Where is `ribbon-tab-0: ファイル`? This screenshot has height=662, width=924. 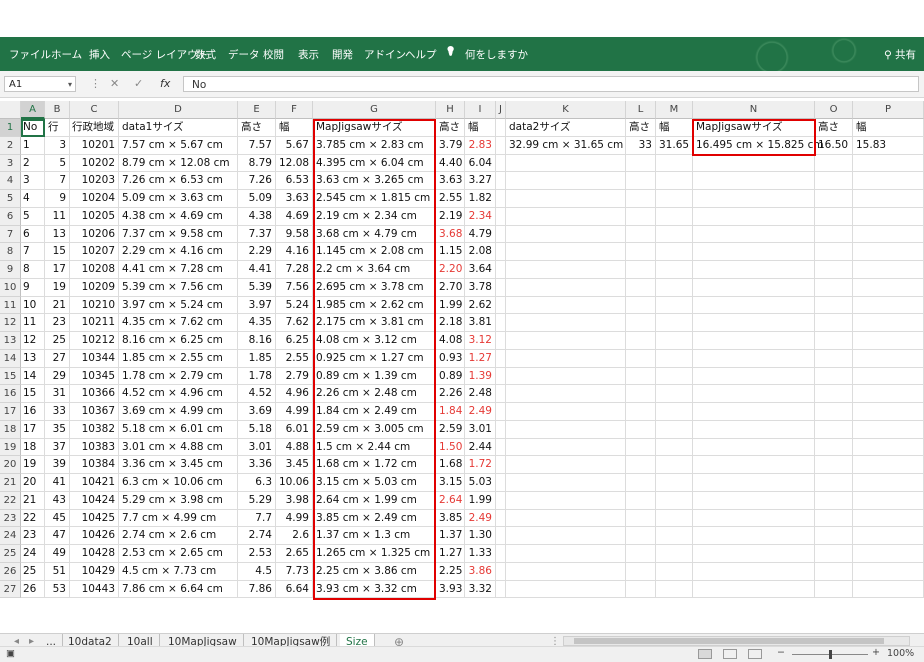
ribbon-tab-0: ファイル is located at coordinates (30, 54).